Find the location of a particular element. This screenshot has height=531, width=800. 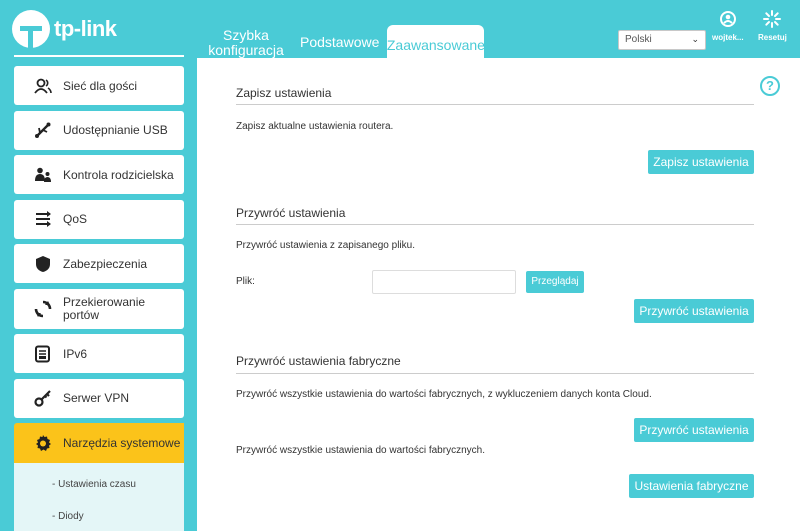

system-tools-icon is located at coordinates (43, 443).